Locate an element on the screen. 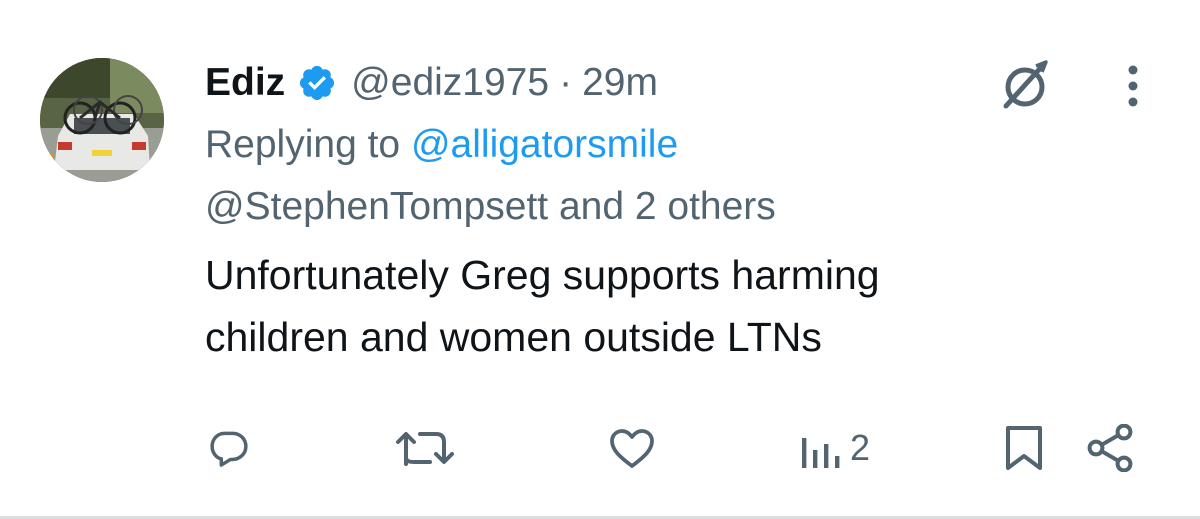  reply-mentions-more-link: @StephenTompsett and 2 others is located at coordinates (655, 207).